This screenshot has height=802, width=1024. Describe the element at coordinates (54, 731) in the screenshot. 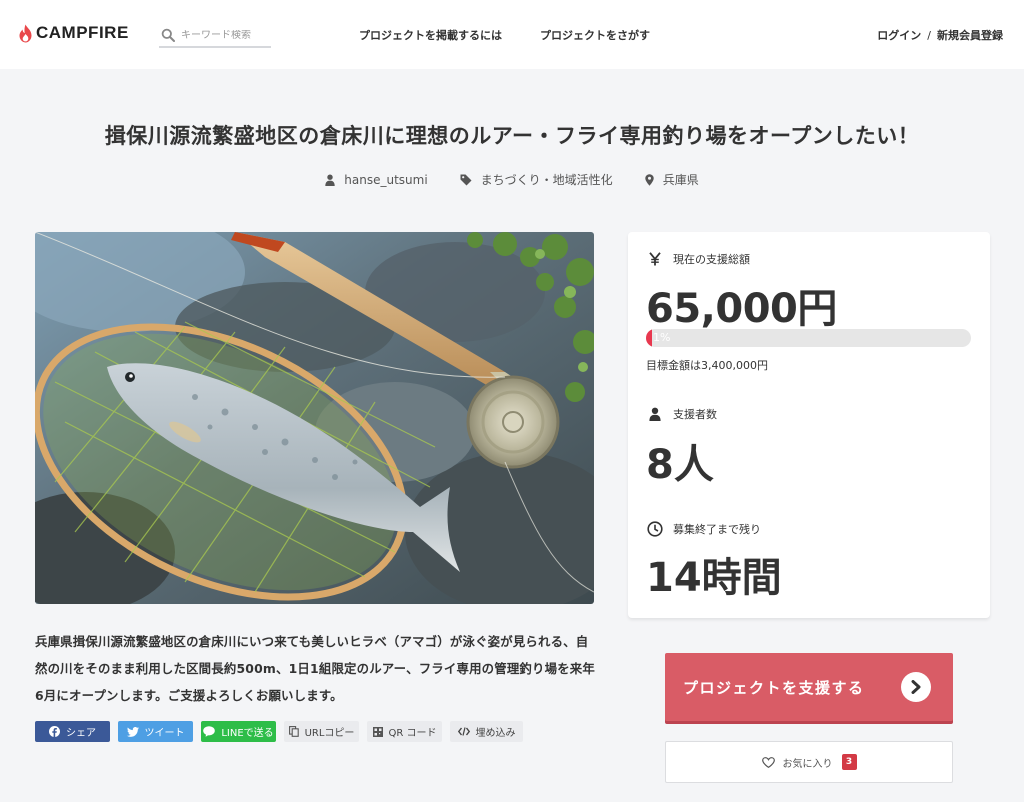

I see `facebook-icon` at that location.